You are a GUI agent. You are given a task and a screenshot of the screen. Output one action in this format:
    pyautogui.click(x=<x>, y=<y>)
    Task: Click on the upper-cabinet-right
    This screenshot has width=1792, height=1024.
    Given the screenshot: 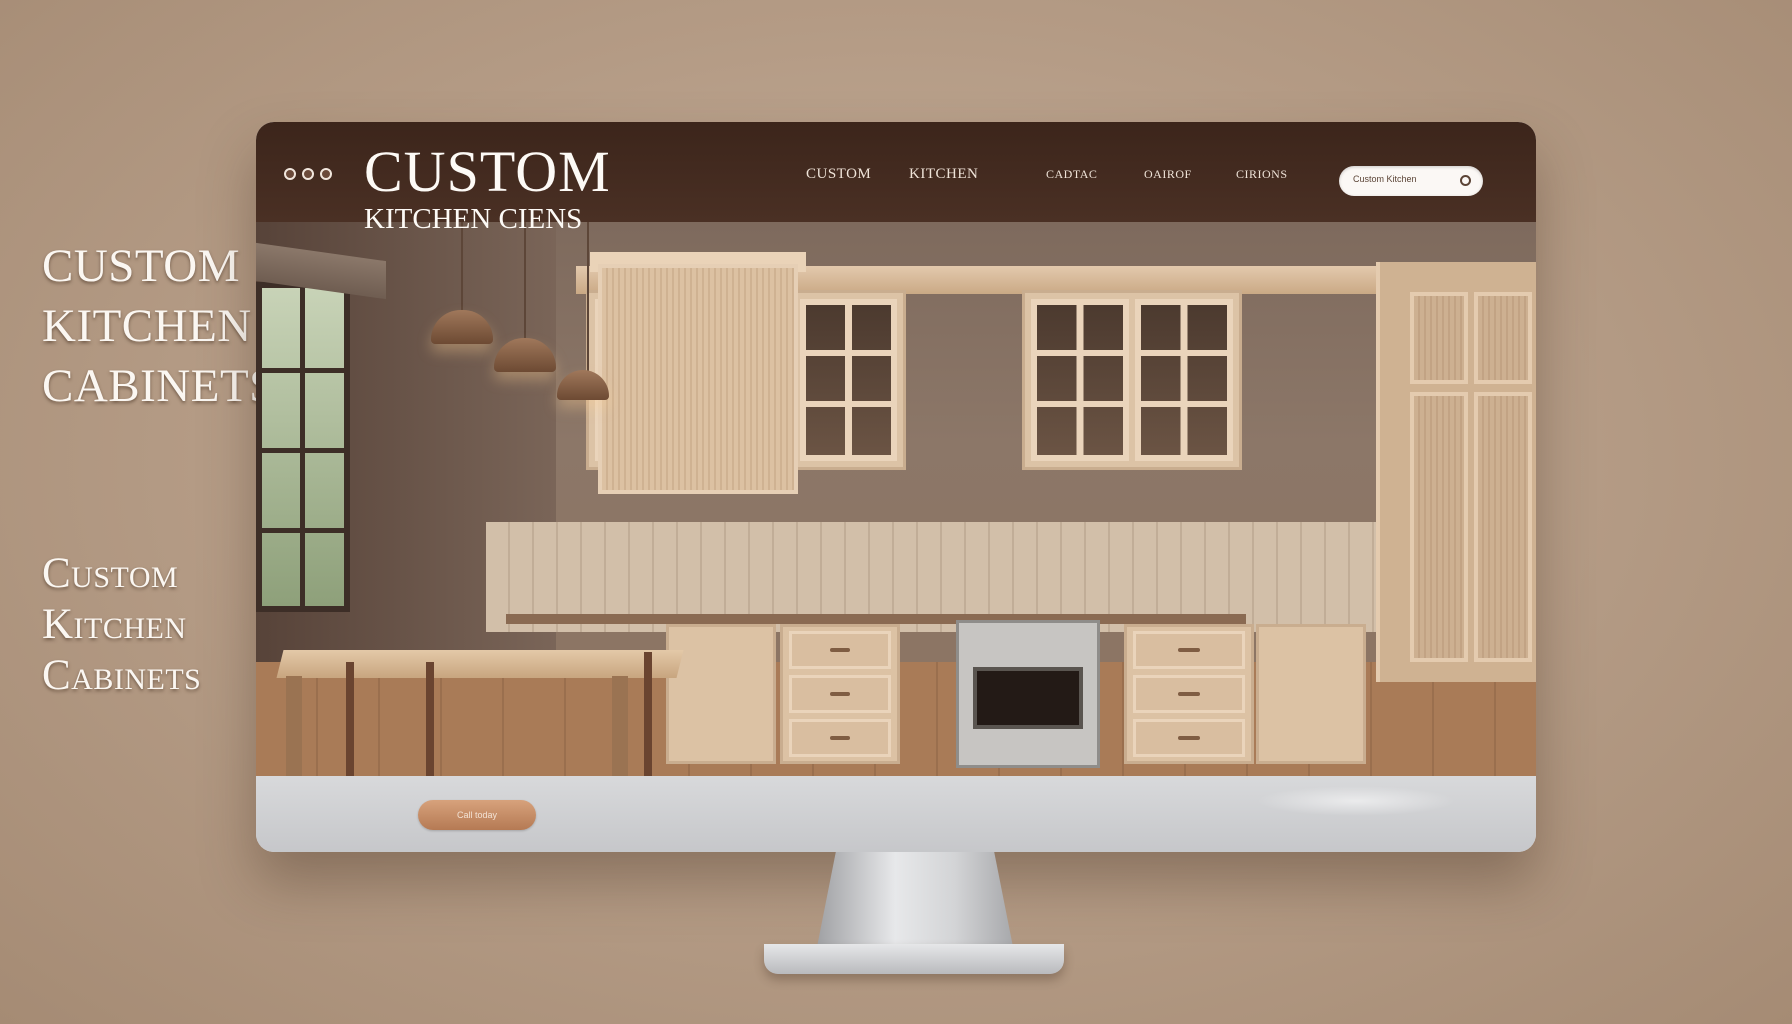 What is the action you would take?
    pyautogui.click(x=1132, y=380)
    